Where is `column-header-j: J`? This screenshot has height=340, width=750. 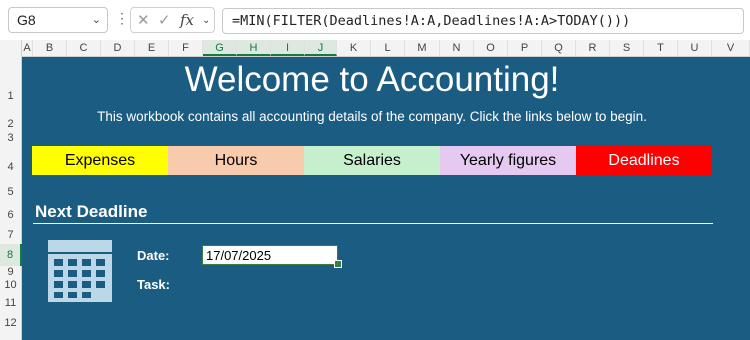 column-header-j: J is located at coordinates (321, 48).